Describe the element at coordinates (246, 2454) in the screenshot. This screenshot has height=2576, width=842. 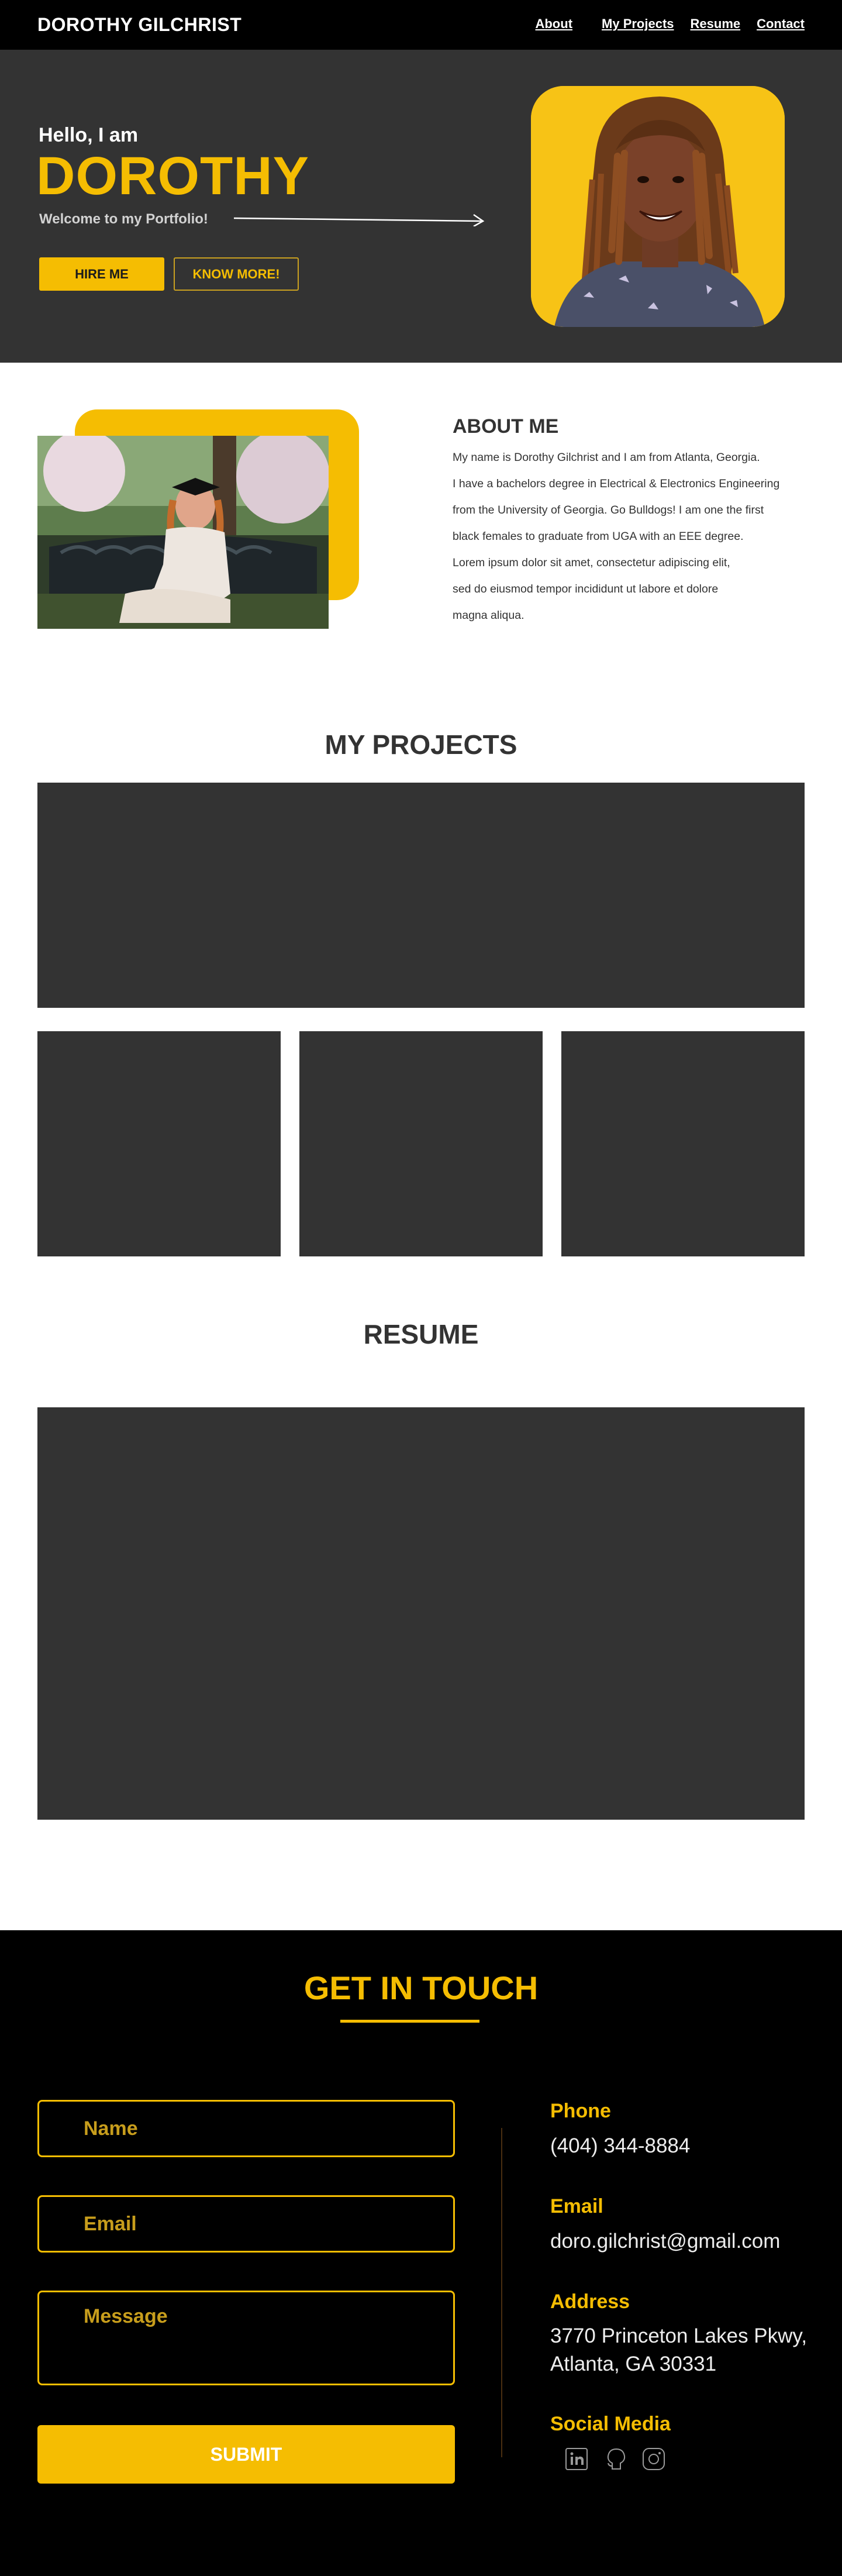
I see `submit-button: SUBMIT` at that location.